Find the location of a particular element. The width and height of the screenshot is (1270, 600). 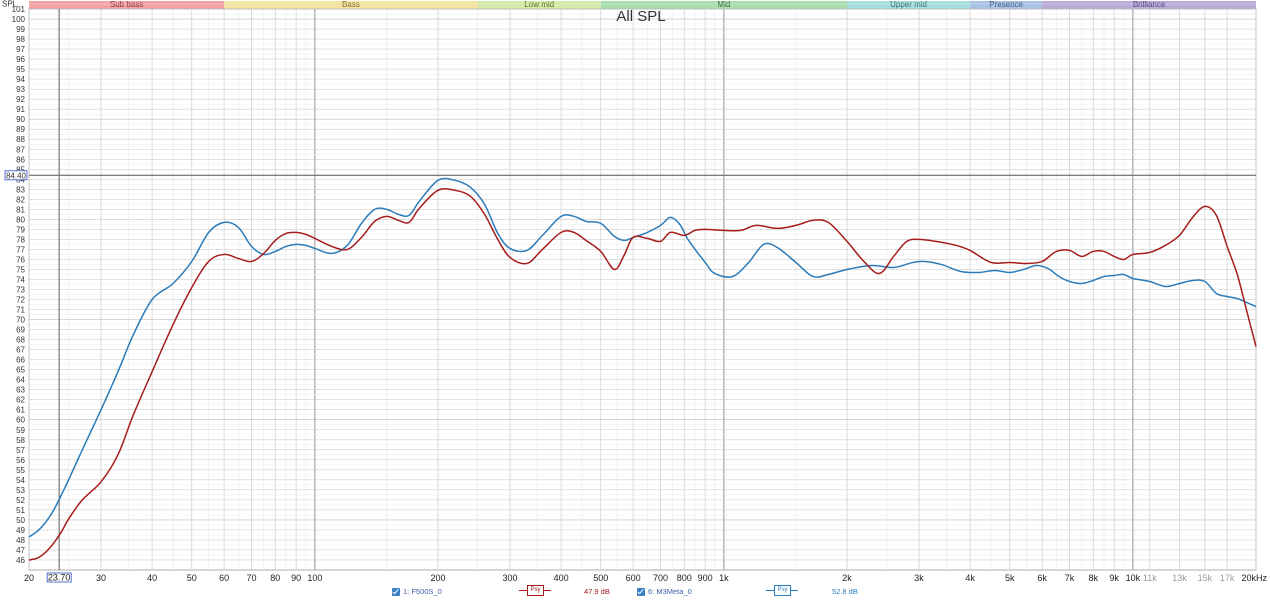

y-tick-label: 47 is located at coordinates (20, 550).